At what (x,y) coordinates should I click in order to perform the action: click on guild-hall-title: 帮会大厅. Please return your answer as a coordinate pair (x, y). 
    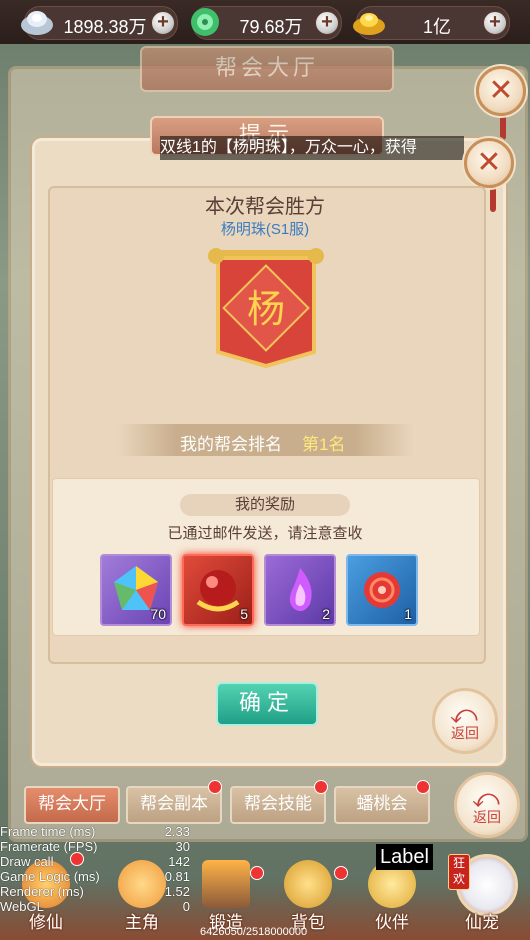
    Looking at the image, I should click on (267, 69).